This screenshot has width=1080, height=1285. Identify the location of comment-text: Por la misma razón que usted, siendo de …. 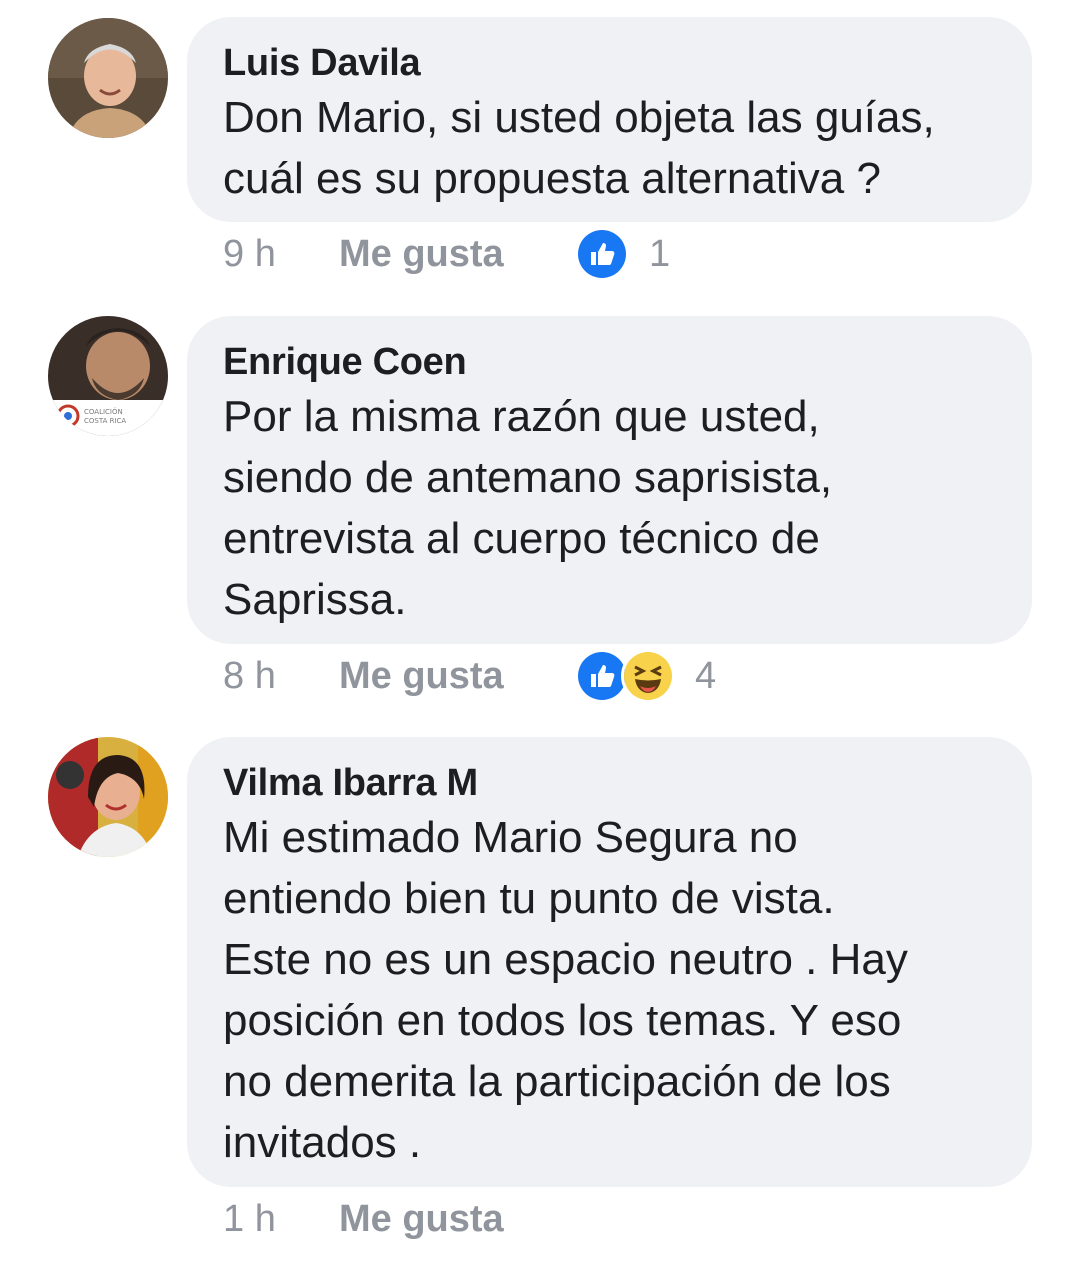
(528, 508).